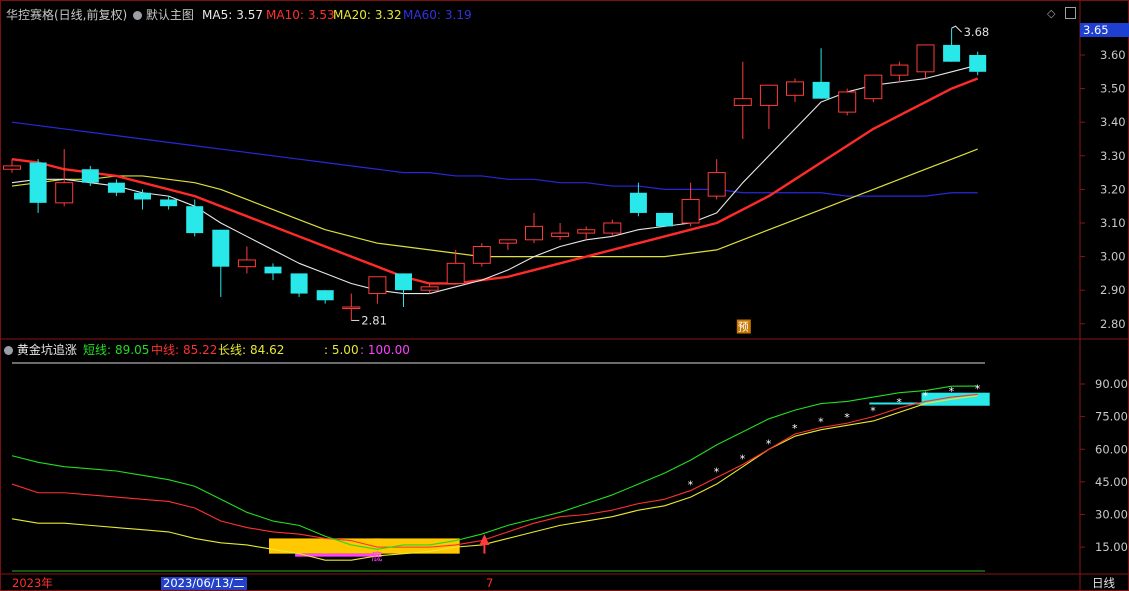 Image resolution: width=1129 pixels, height=591 pixels. What do you see at coordinates (1070, 13) in the screenshot?
I see `maximize-icon` at bounding box center [1070, 13].